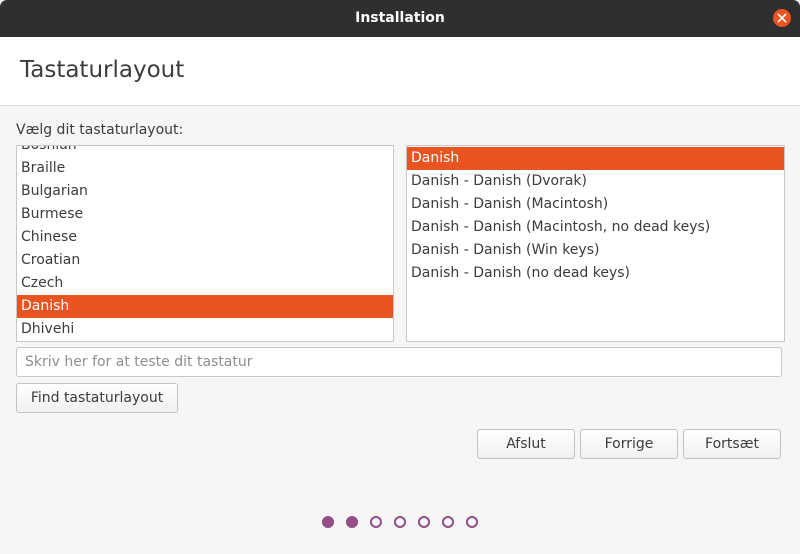 Image resolution: width=800 pixels, height=554 pixels. Describe the element at coordinates (205, 260) in the screenshot. I see `layout-list-item: Croatian` at that location.